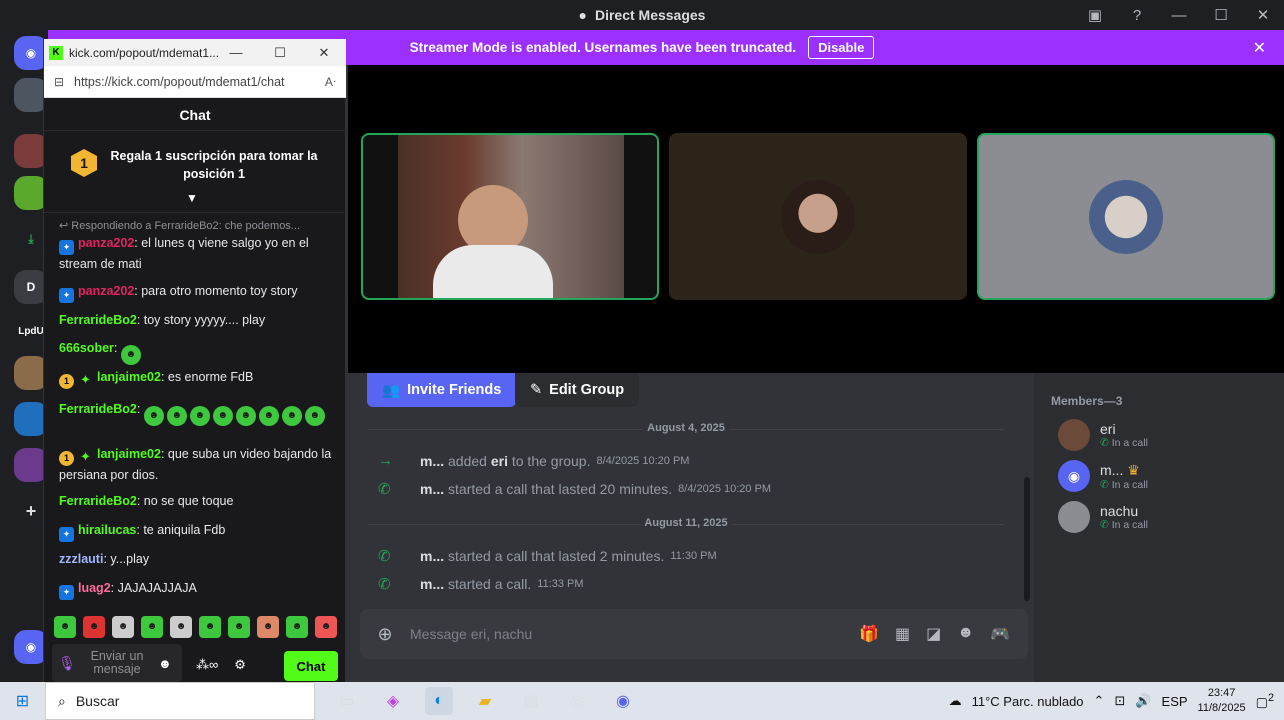 The width and height of the screenshot is (1284, 720). What do you see at coordinates (311, 666) in the screenshot?
I see `send-chat-button: Chat` at bounding box center [311, 666].